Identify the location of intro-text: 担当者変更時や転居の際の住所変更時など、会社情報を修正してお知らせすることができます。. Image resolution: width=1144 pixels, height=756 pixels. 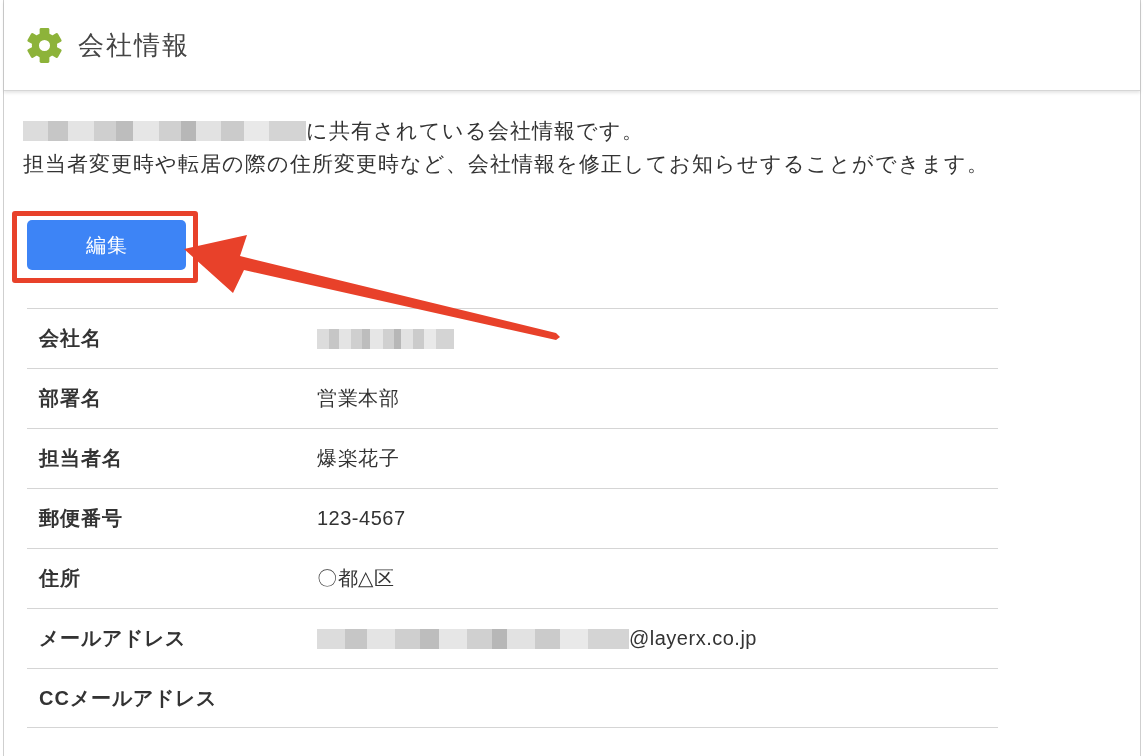
(506, 164).